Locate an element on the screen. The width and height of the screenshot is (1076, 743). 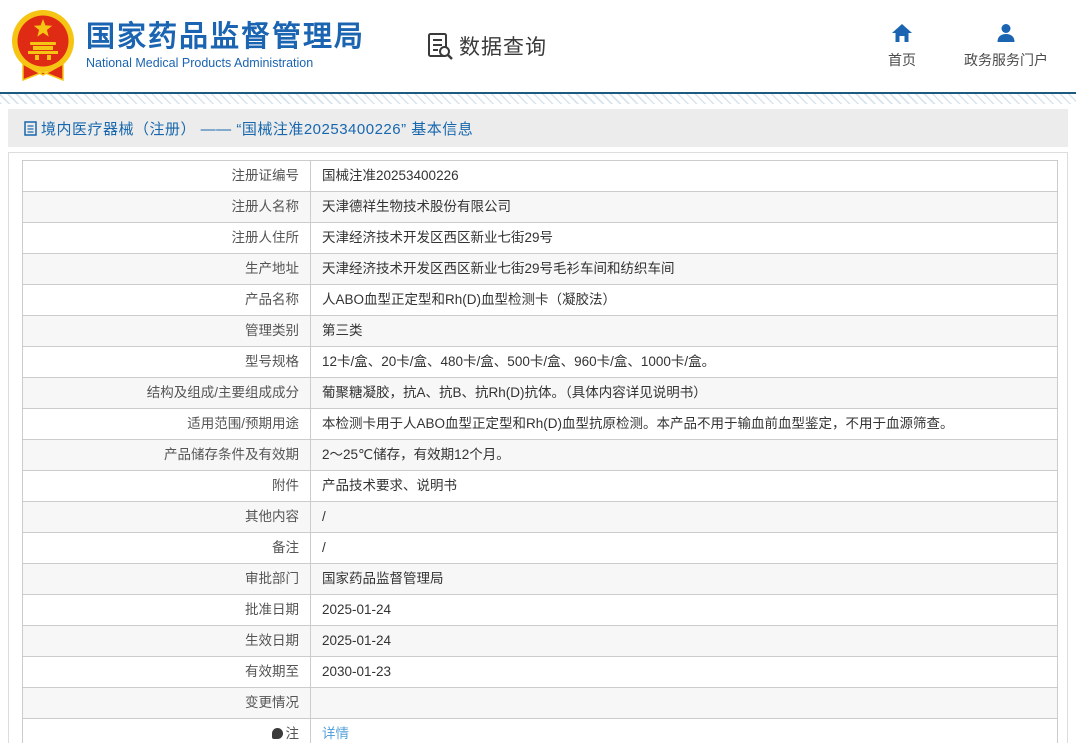
detail-link: 详情 is located at coordinates (335, 733).